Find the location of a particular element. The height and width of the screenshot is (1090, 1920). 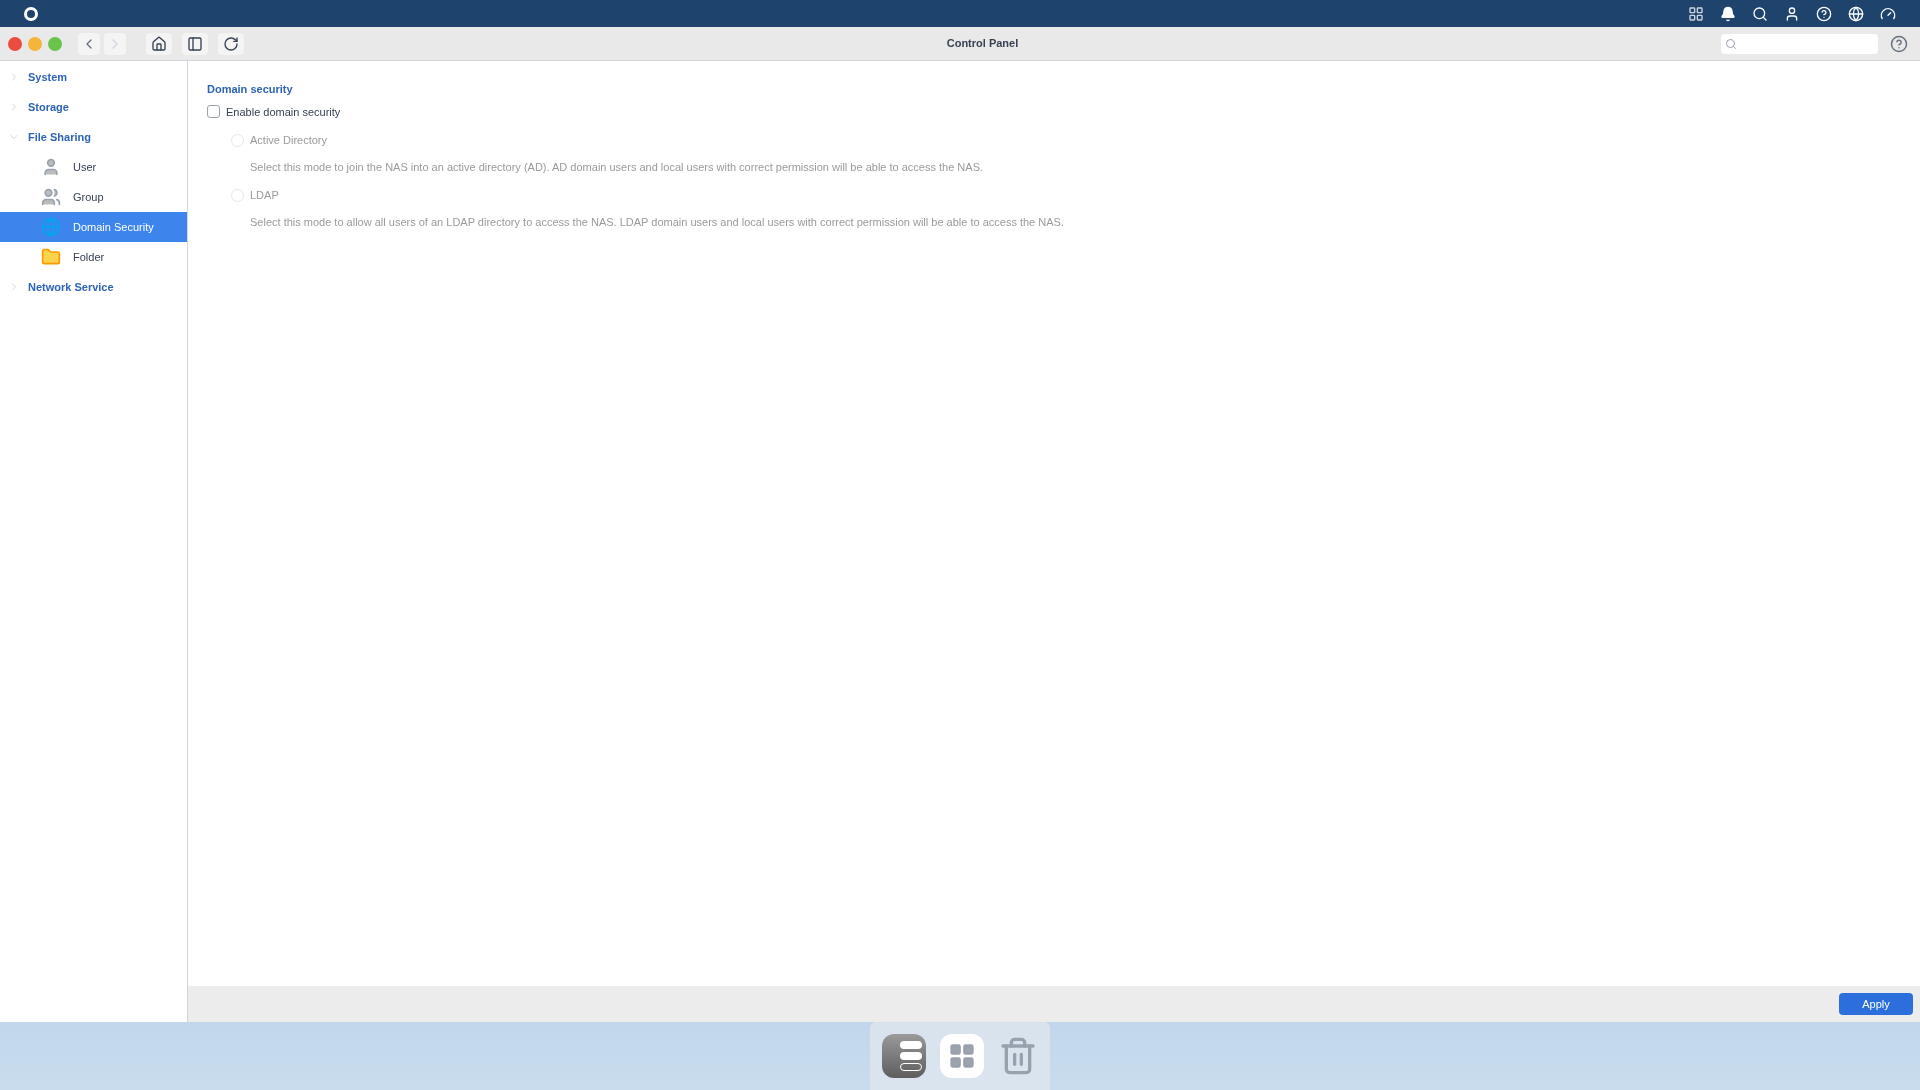

checkbox is located at coordinates (213, 112).